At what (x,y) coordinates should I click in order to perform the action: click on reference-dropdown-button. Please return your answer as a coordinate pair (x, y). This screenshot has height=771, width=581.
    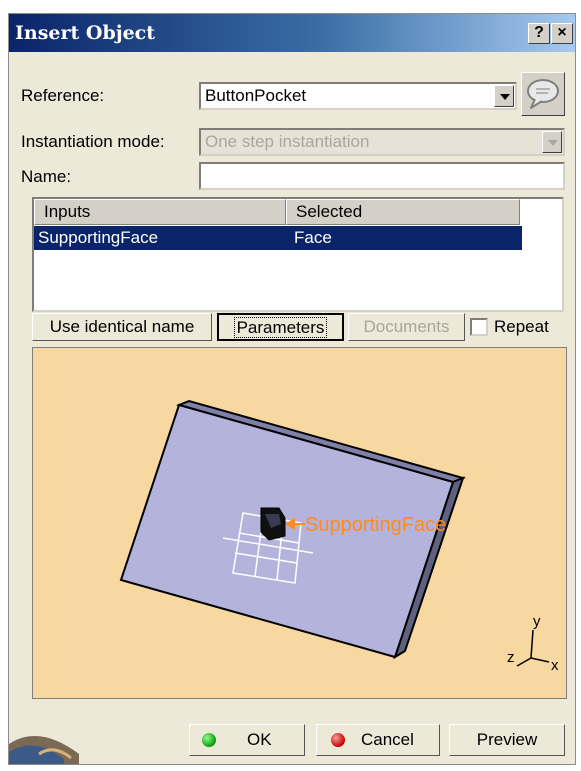
    Looking at the image, I should click on (504, 96).